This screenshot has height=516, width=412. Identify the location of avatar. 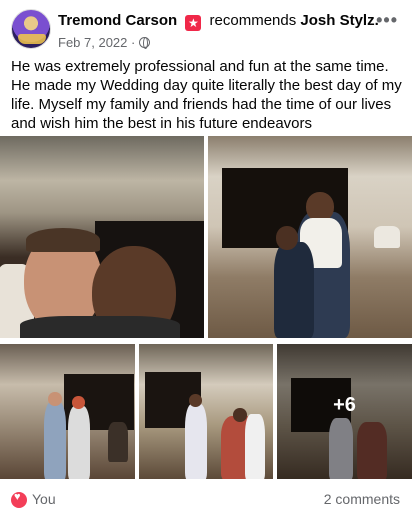
(31, 29).